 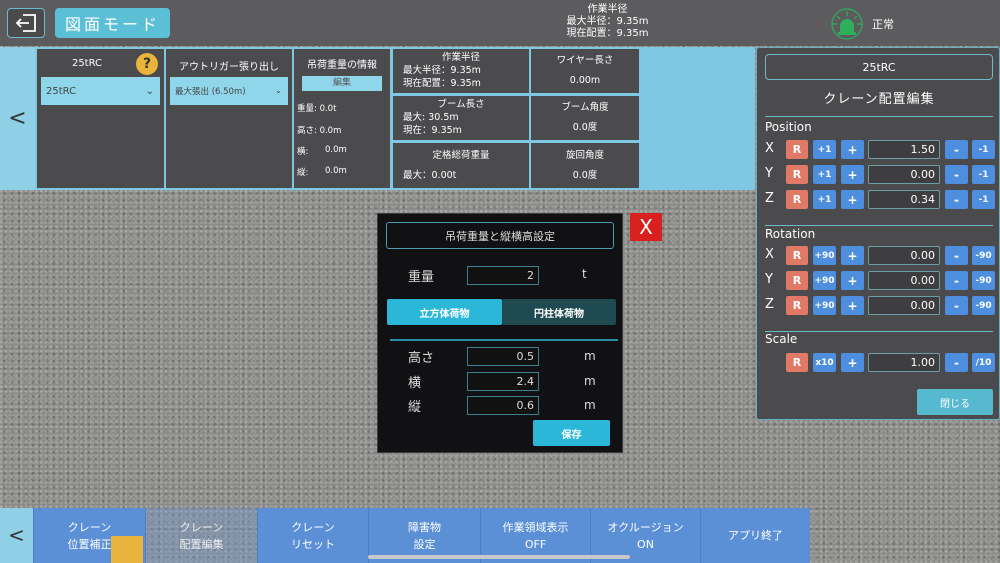 I want to click on boom-length-max: 最大: 30.5m, so click(x=431, y=117).